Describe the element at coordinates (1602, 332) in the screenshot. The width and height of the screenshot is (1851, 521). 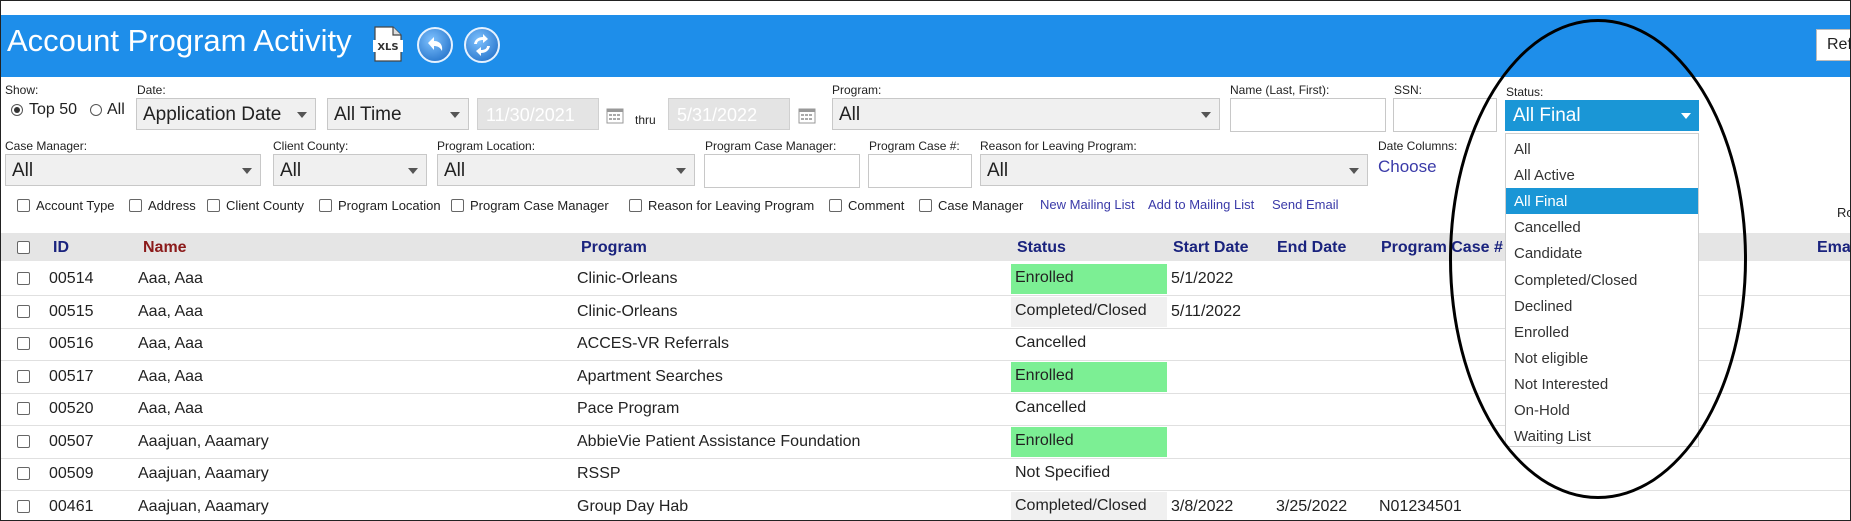
I see `status-option: Enrolled` at that location.